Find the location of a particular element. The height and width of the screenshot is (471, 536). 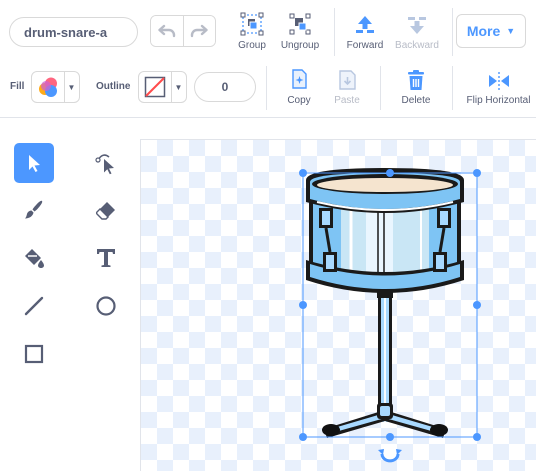

paste-button: Paste is located at coordinates (347, 86).